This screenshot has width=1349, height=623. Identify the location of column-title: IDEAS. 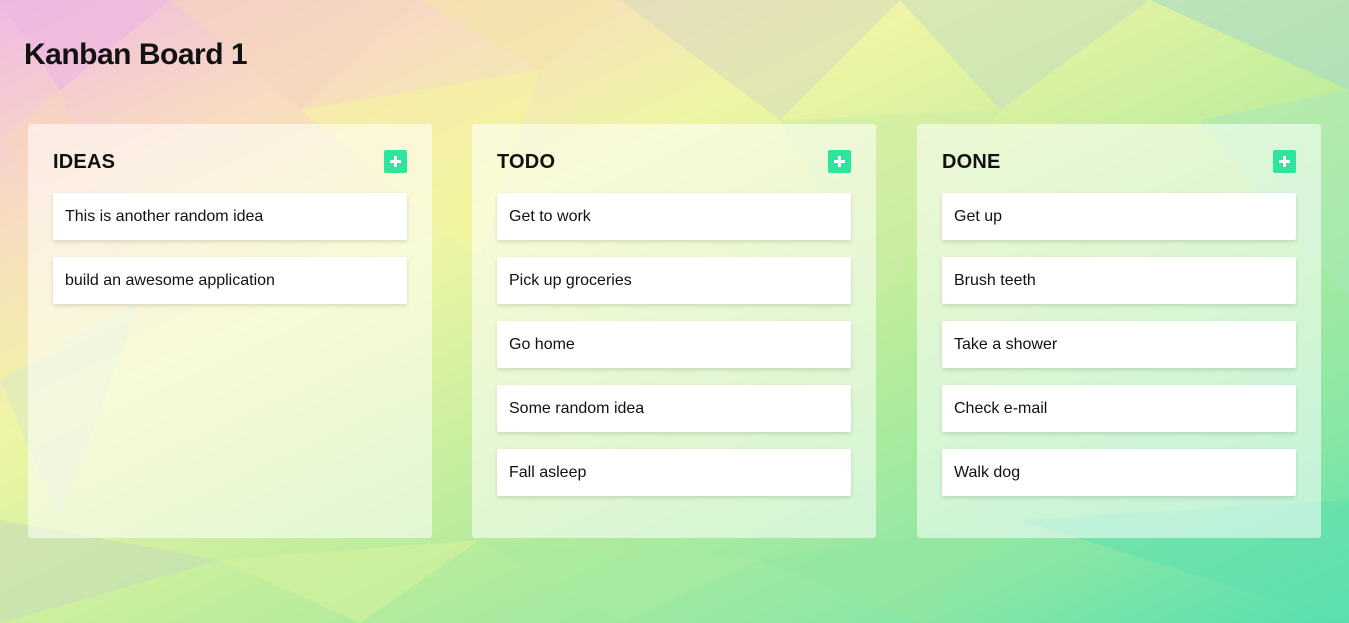
(84, 162).